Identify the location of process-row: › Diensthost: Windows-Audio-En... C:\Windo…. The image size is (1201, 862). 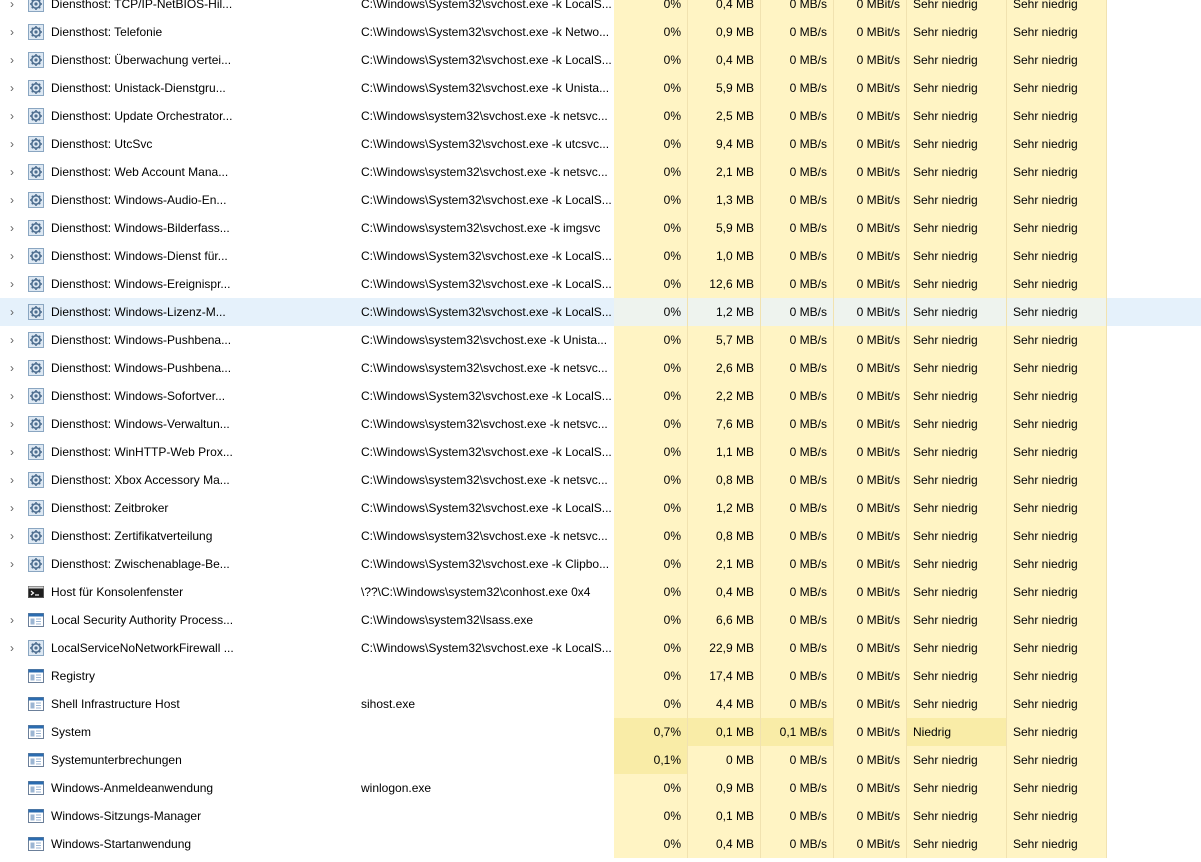
(600, 200).